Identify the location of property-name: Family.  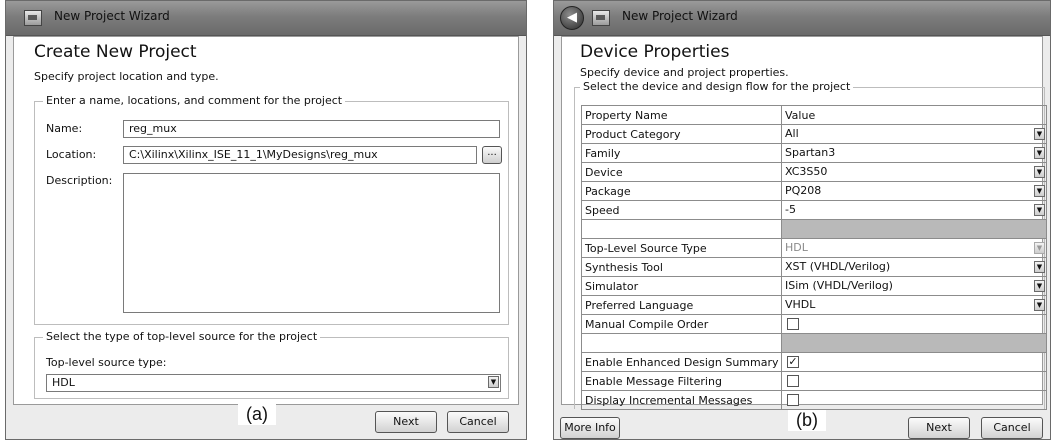
(681, 153).